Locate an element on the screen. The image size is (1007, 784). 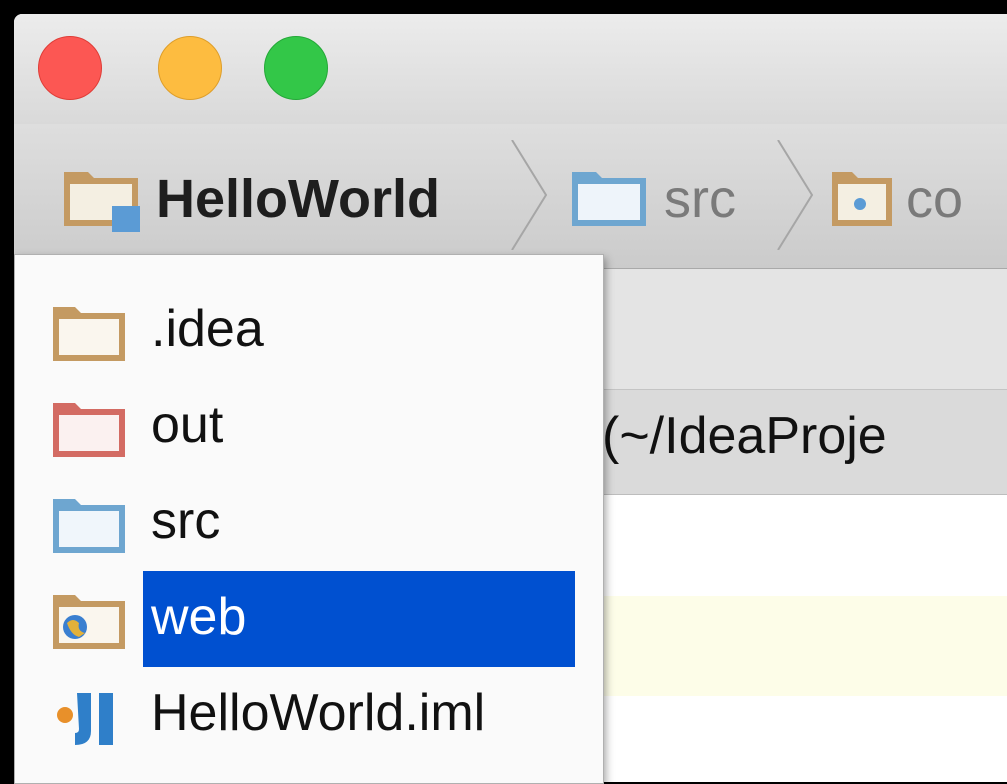
breadcrumb-label: src is located at coordinates (700, 199).